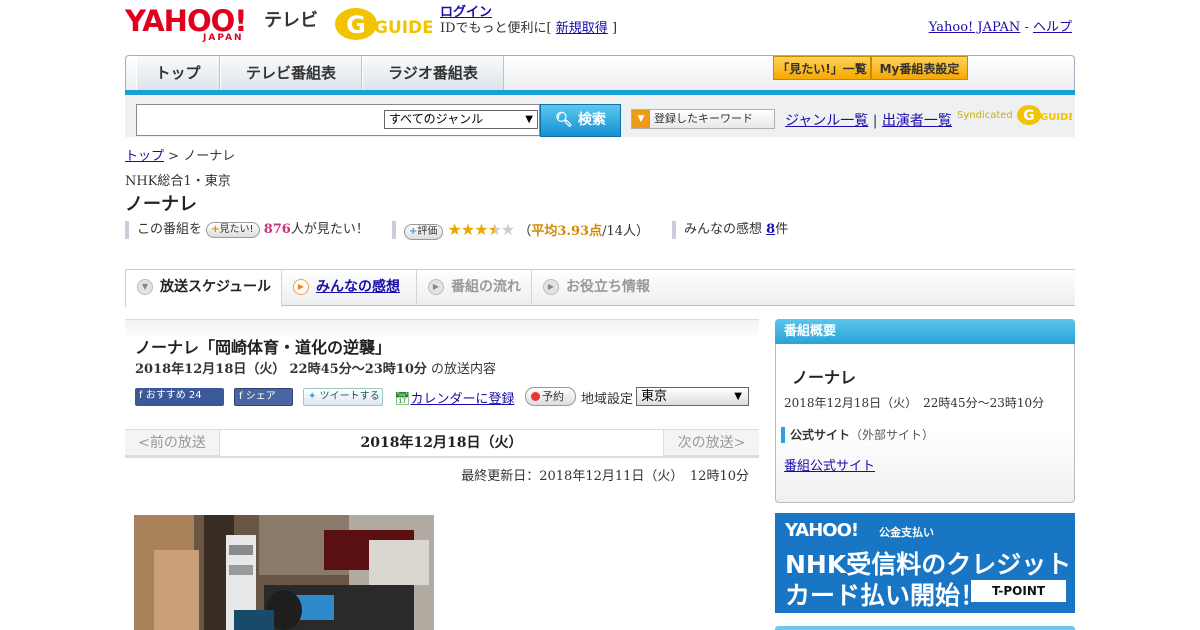  I want to click on genre-selected: すべてのジャンル, so click(436, 119).